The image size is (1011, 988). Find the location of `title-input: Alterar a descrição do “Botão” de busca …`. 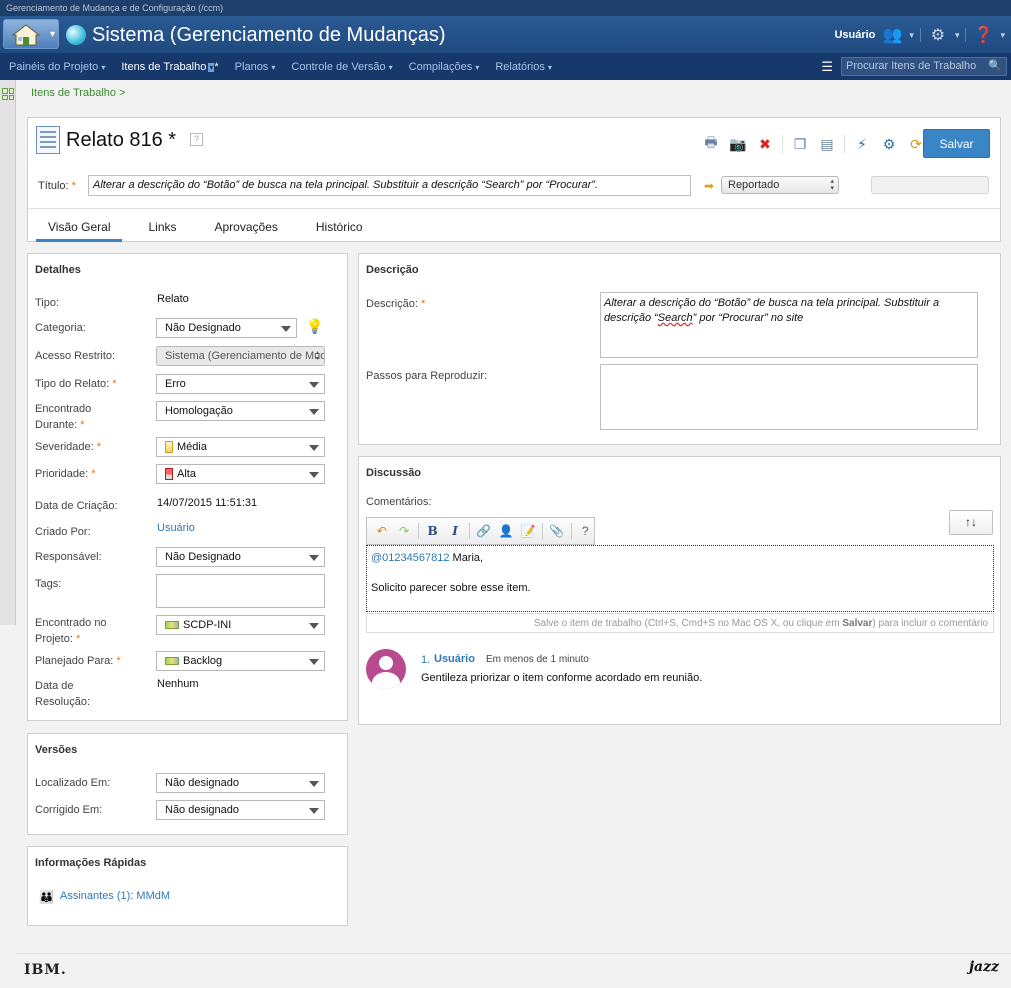

title-input: Alterar a descrição do “Botão” de busca … is located at coordinates (389, 185).